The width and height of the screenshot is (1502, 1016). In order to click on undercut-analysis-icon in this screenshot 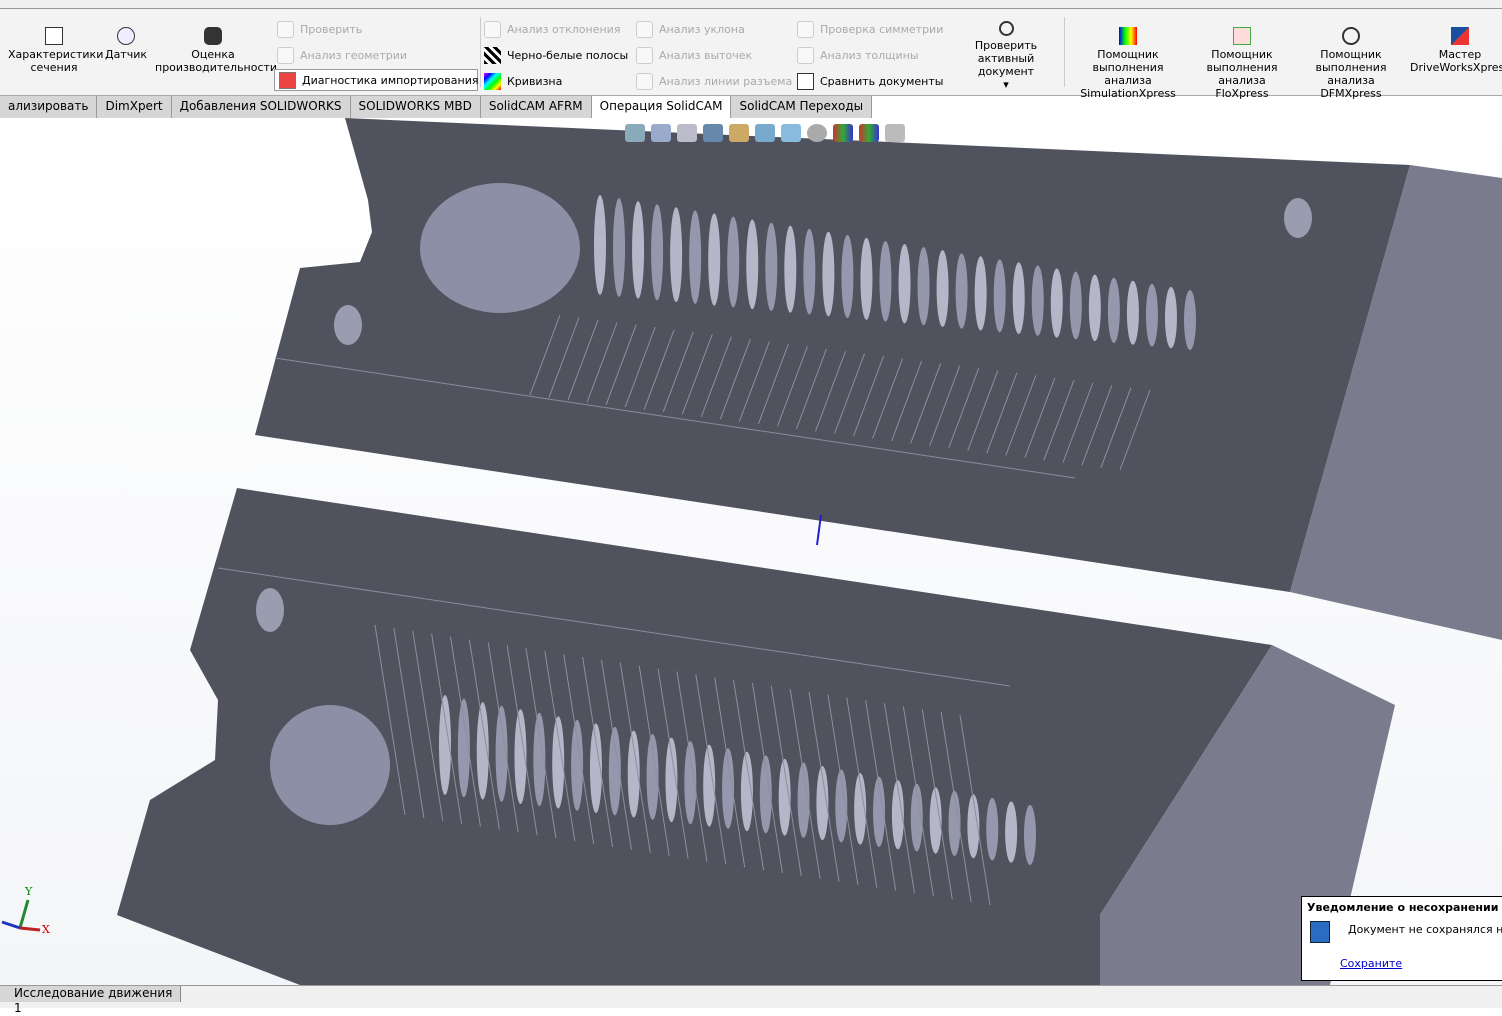, I will do `click(644, 55)`.